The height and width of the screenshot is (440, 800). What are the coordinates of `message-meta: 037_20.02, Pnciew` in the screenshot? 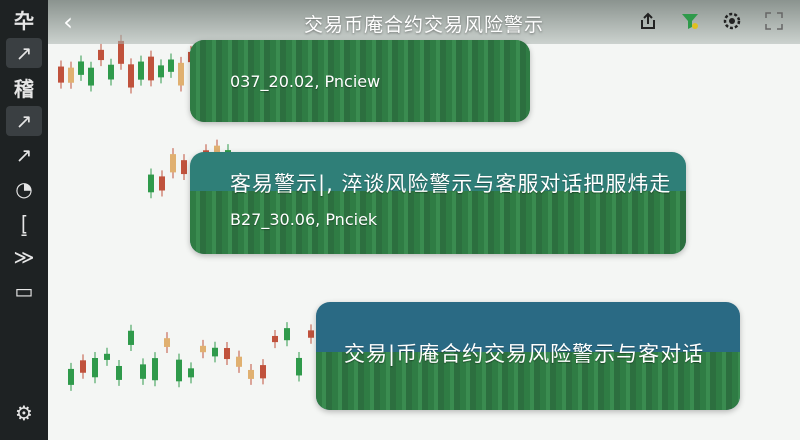 It's located at (305, 81).